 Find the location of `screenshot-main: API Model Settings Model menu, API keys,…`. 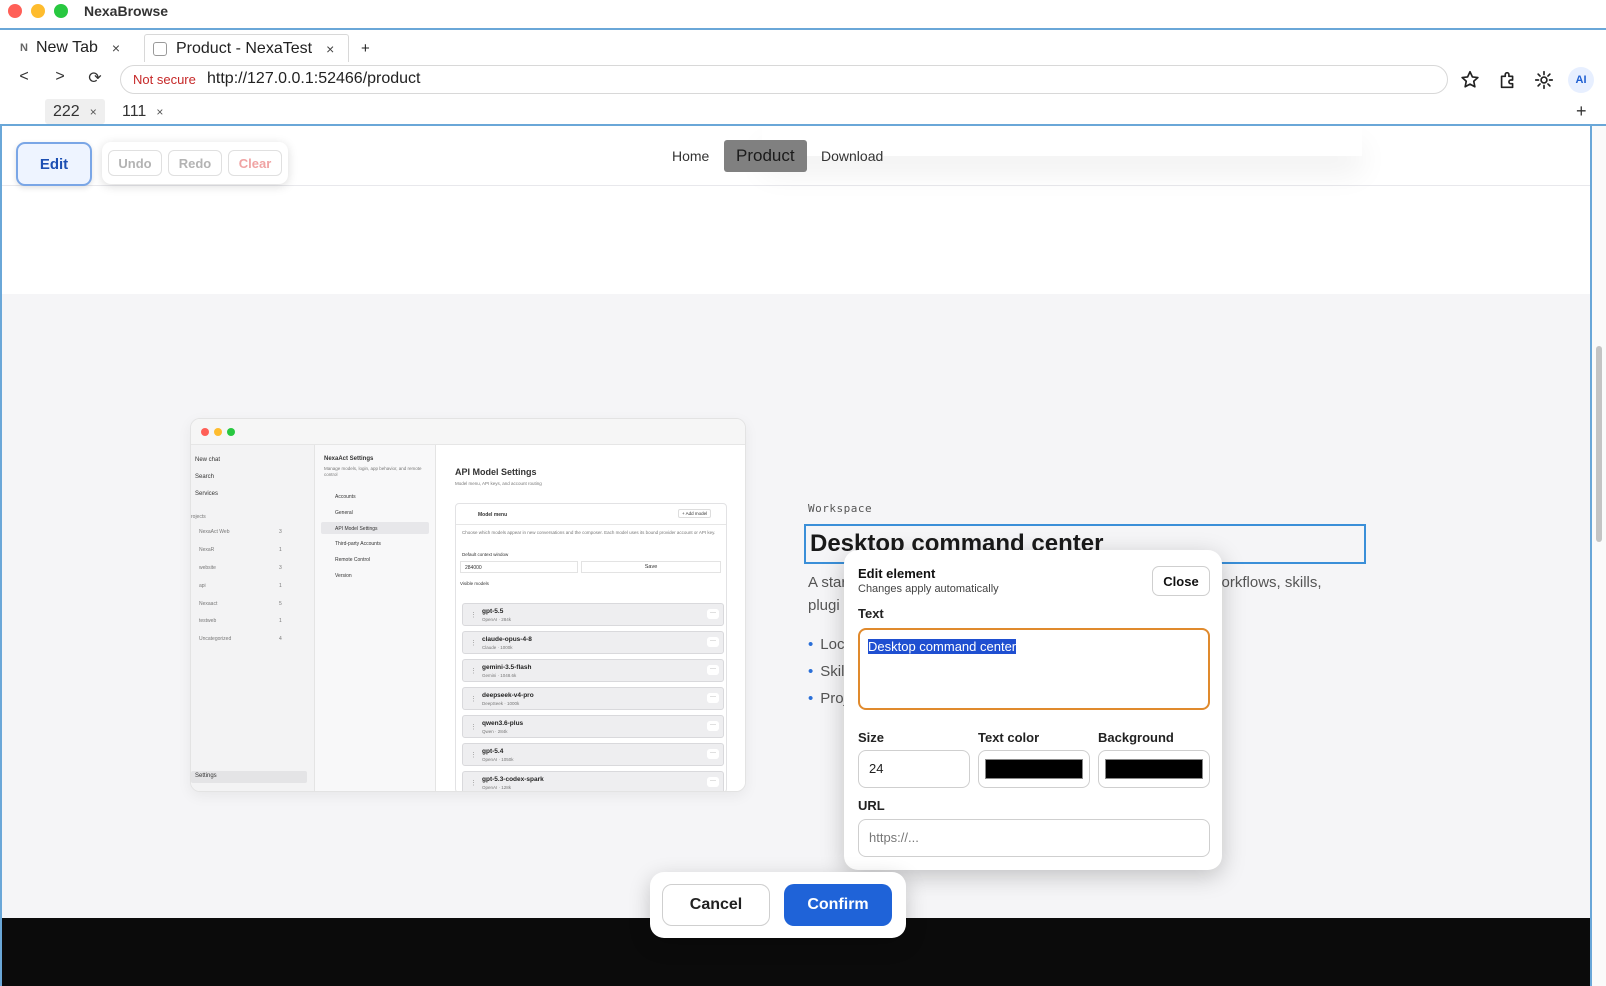

screenshot-main: API Model Settings Model menu, API keys,… is located at coordinates (590, 618).